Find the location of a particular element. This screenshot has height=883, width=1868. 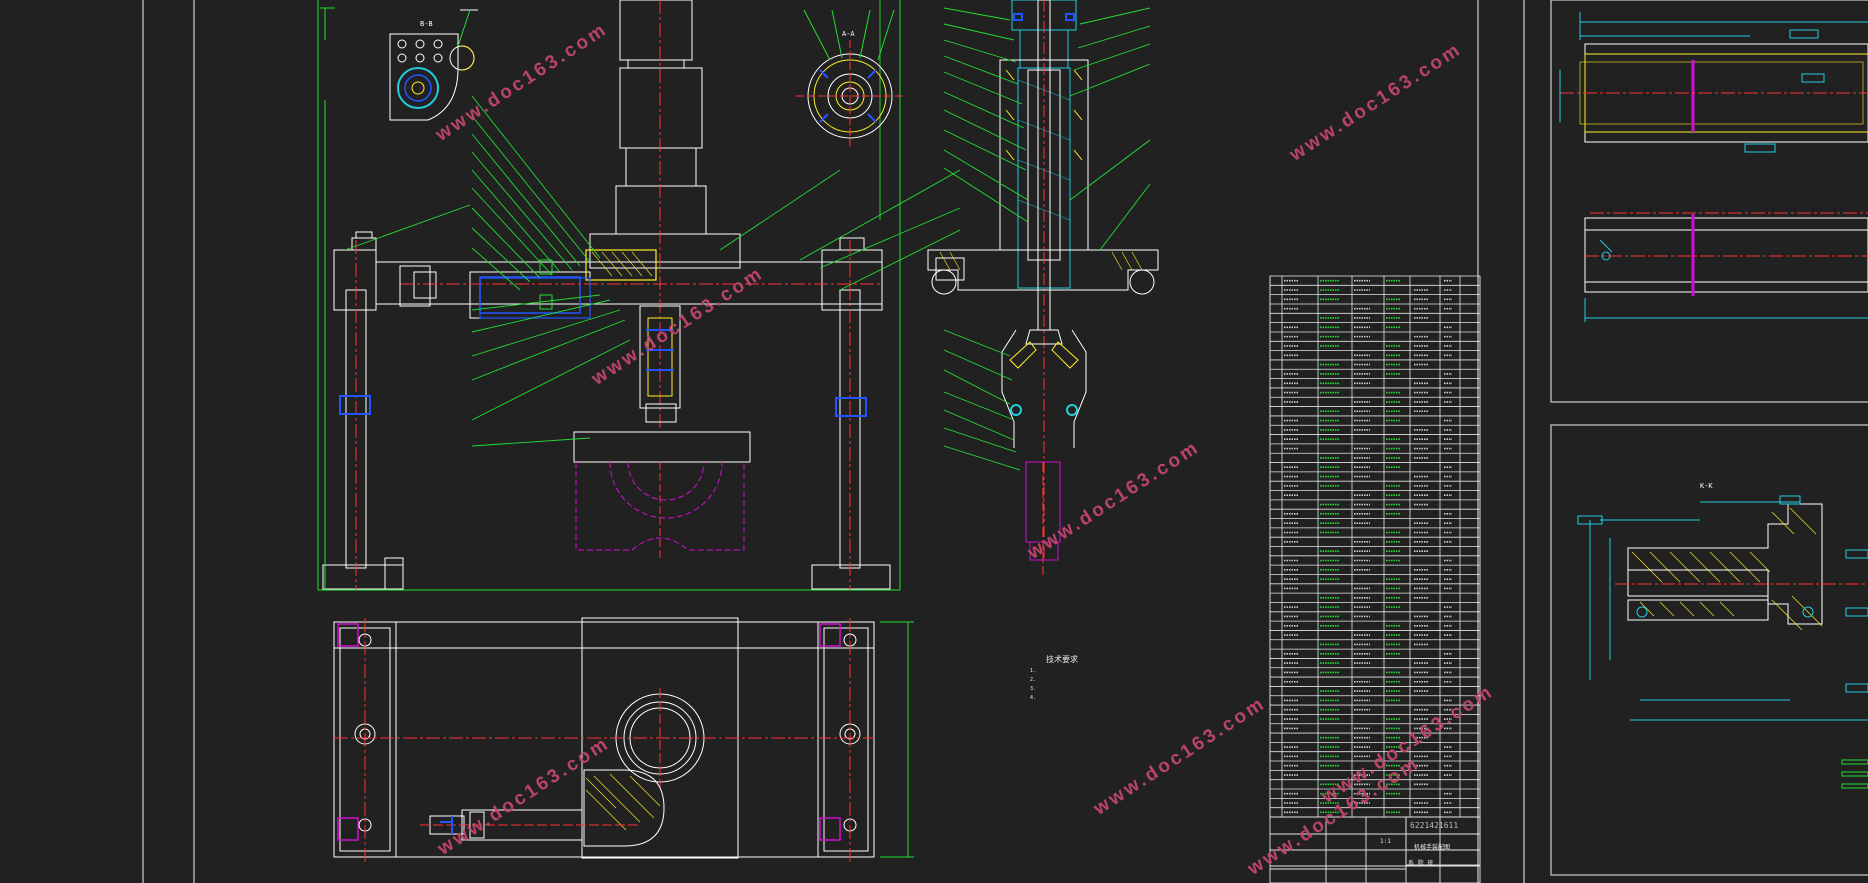

scale-label: 1:1 is located at coordinates (1385, 841).